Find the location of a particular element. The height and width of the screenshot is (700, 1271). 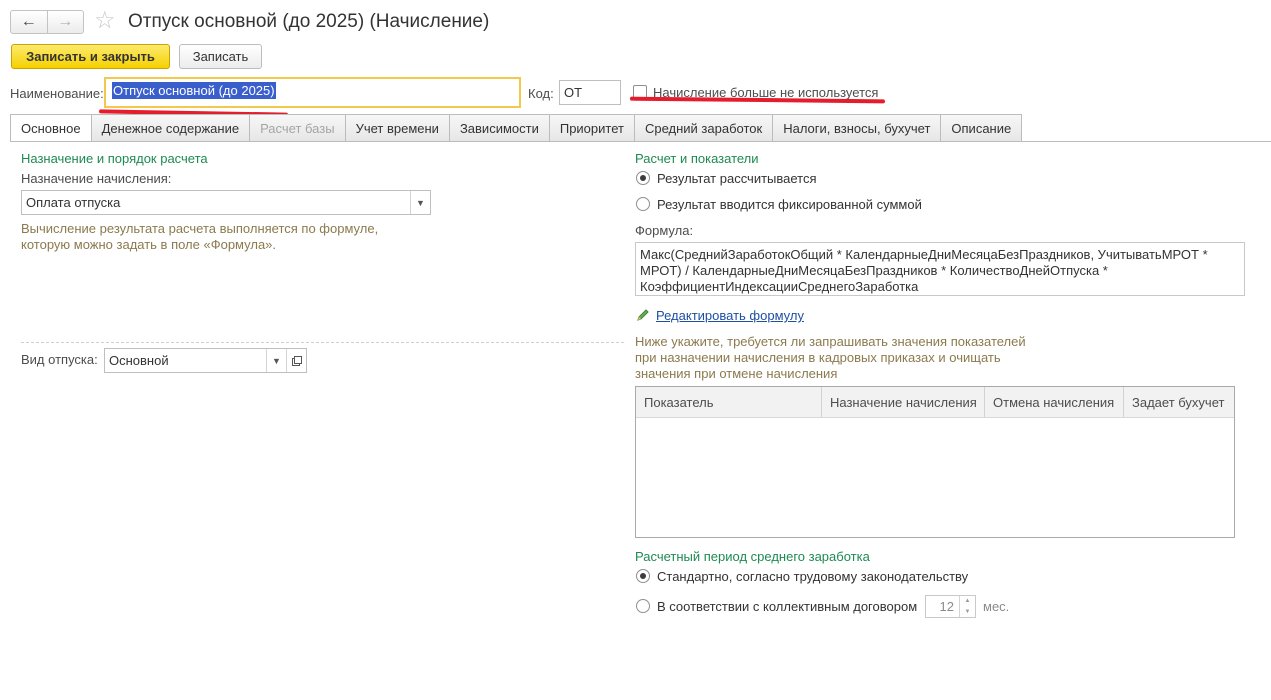

tab-salary: Денежное содержание is located at coordinates (171, 128).